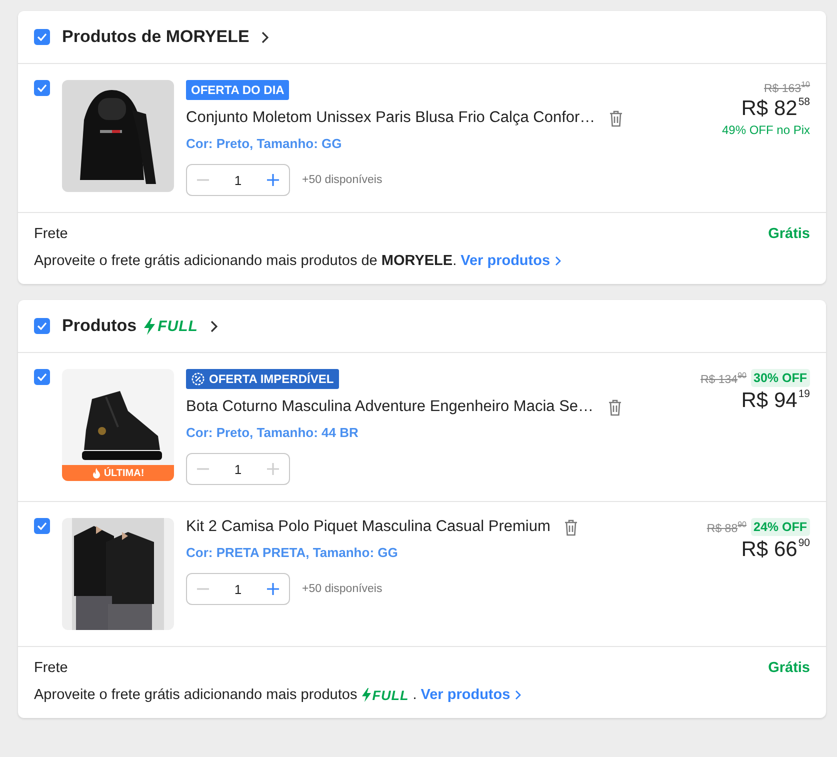  What do you see at coordinates (775, 401) in the screenshot?
I see `current-price: R$ 94$^{19}$` at bounding box center [775, 401].